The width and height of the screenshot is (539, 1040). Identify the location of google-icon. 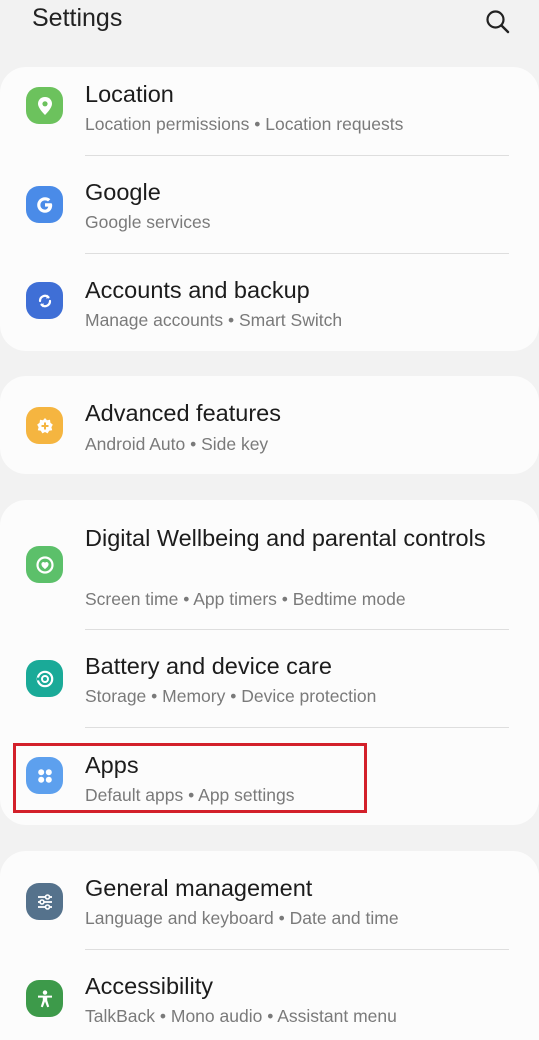
(44, 204).